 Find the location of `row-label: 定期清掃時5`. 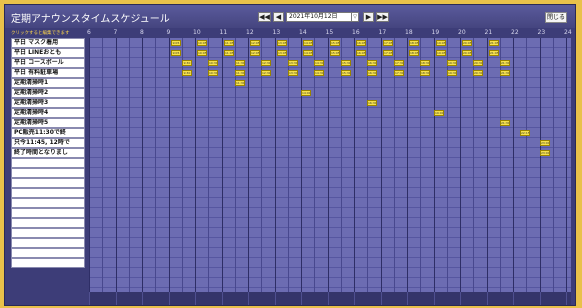

row-label: 定期清掃時5 is located at coordinates (48, 123).